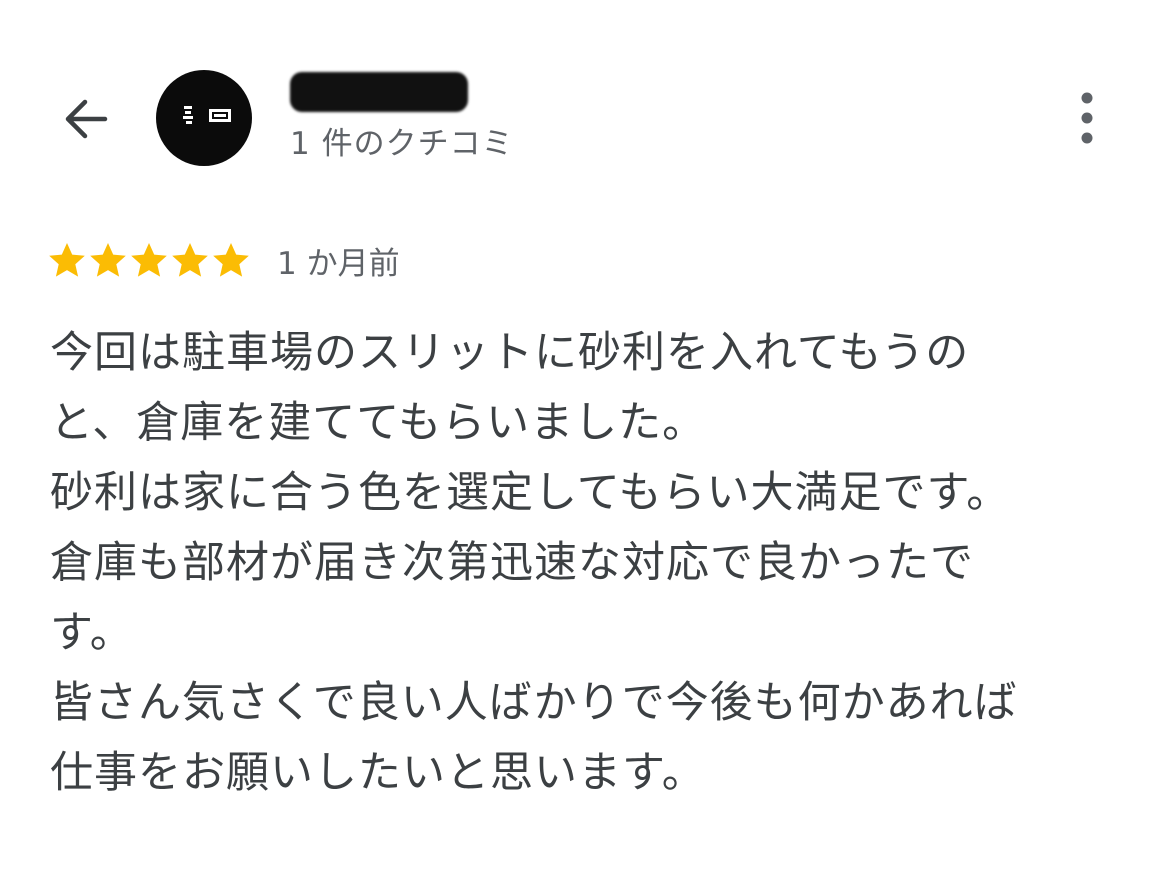  I want to click on reviewer-avatar, so click(204, 118).